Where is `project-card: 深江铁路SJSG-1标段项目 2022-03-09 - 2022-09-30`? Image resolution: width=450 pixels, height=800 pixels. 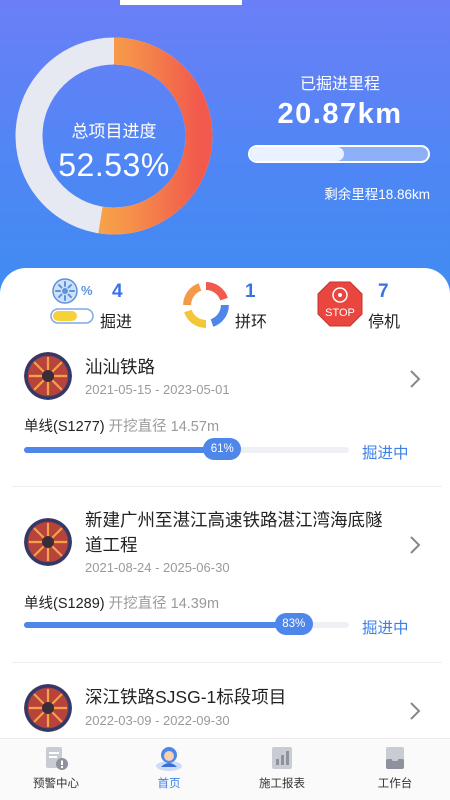 project-card: 深江铁路SJSG-1标段项目 2022-03-09 - 2022-09-30 is located at coordinates (225, 708).